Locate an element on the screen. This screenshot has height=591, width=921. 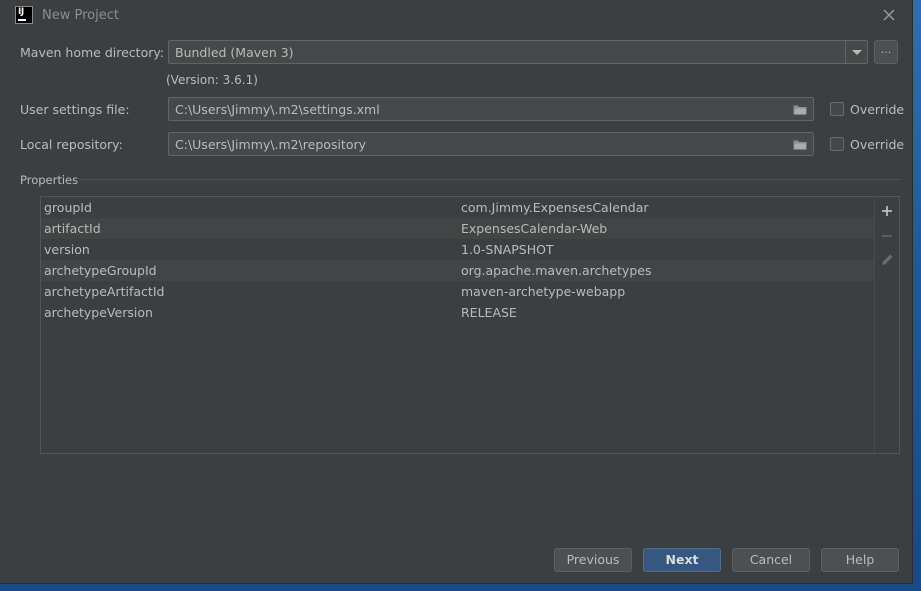
maven-version-text: (Version: 3.6.1) is located at coordinates (212, 80).